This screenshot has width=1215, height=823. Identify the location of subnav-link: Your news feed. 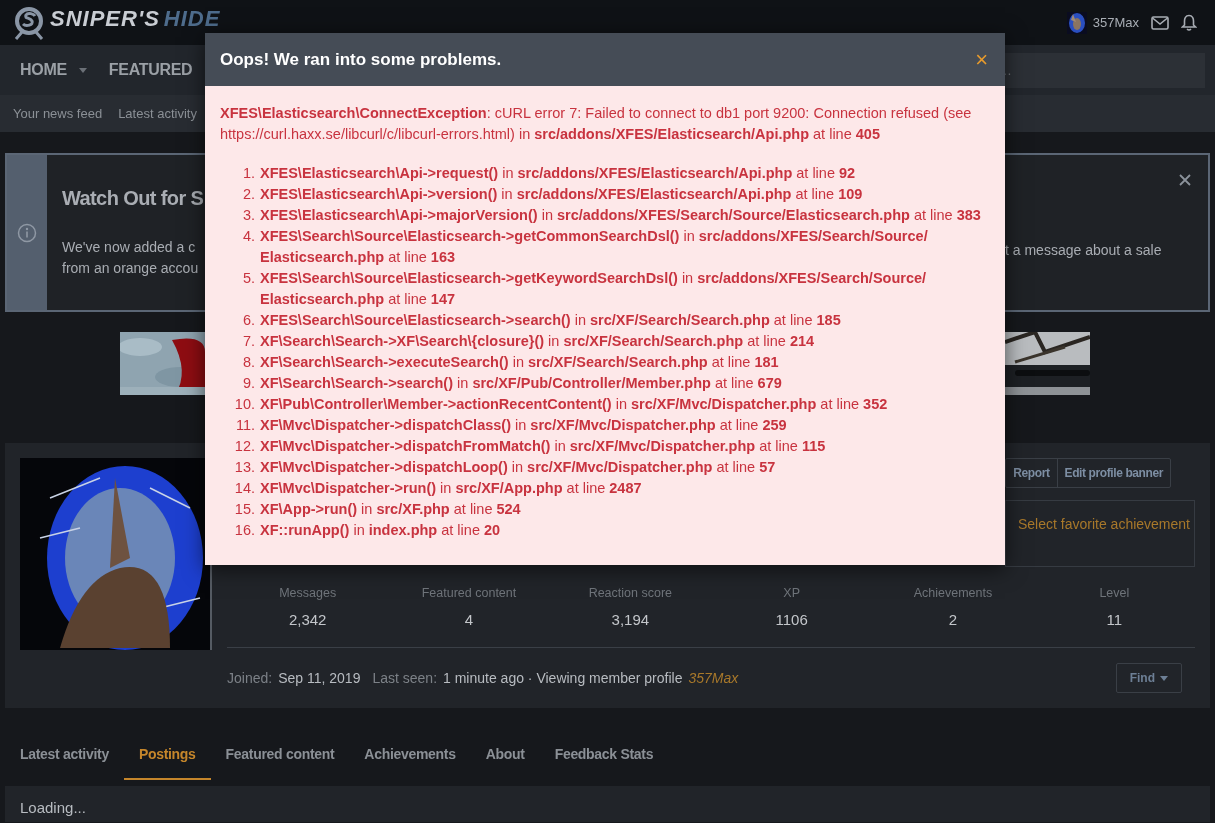
(58, 113).